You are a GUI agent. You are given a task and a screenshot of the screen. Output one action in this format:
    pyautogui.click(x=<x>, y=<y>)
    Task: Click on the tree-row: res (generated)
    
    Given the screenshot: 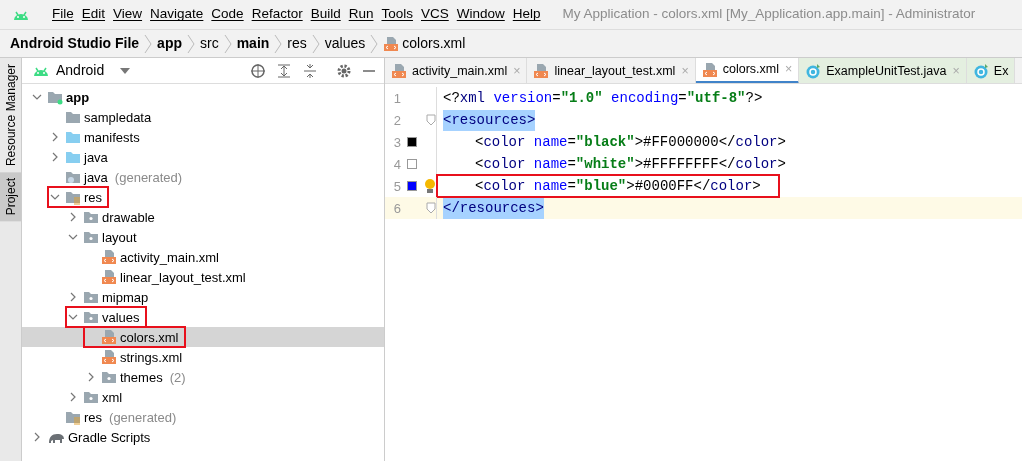 What is the action you would take?
    pyautogui.click(x=203, y=417)
    